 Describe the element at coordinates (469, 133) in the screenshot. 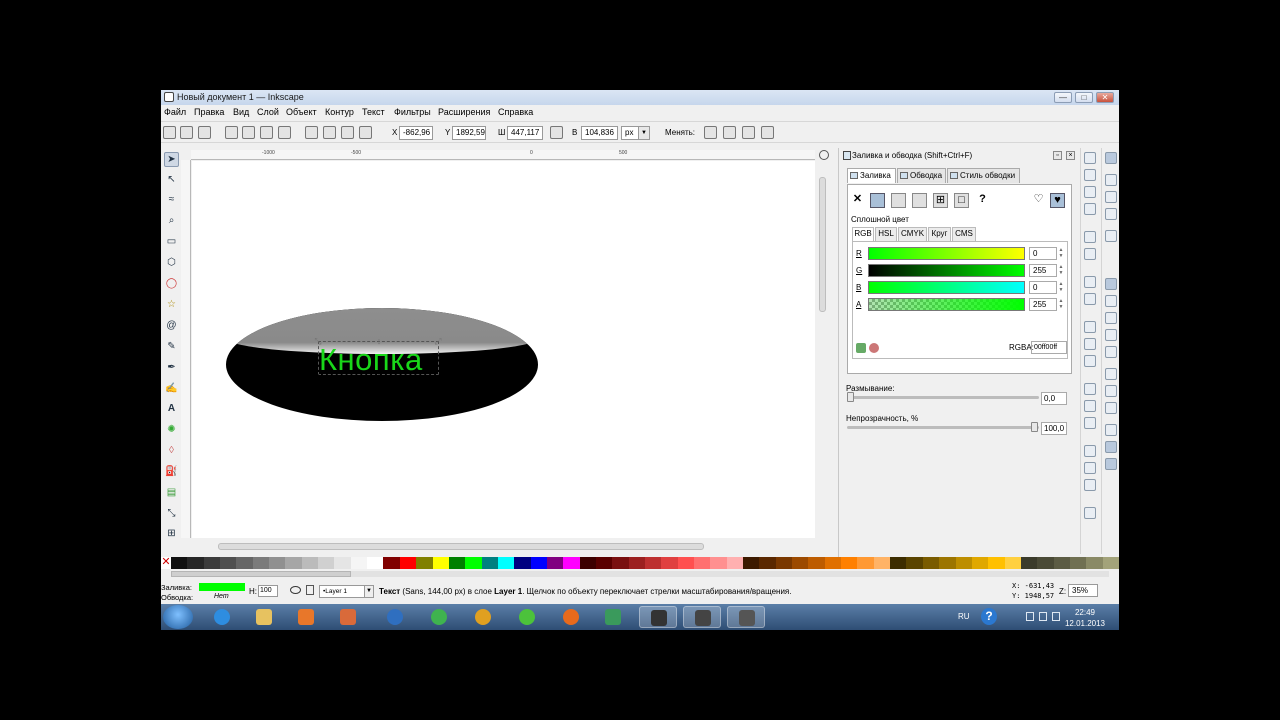

I see `y-field: 1892,59` at that location.